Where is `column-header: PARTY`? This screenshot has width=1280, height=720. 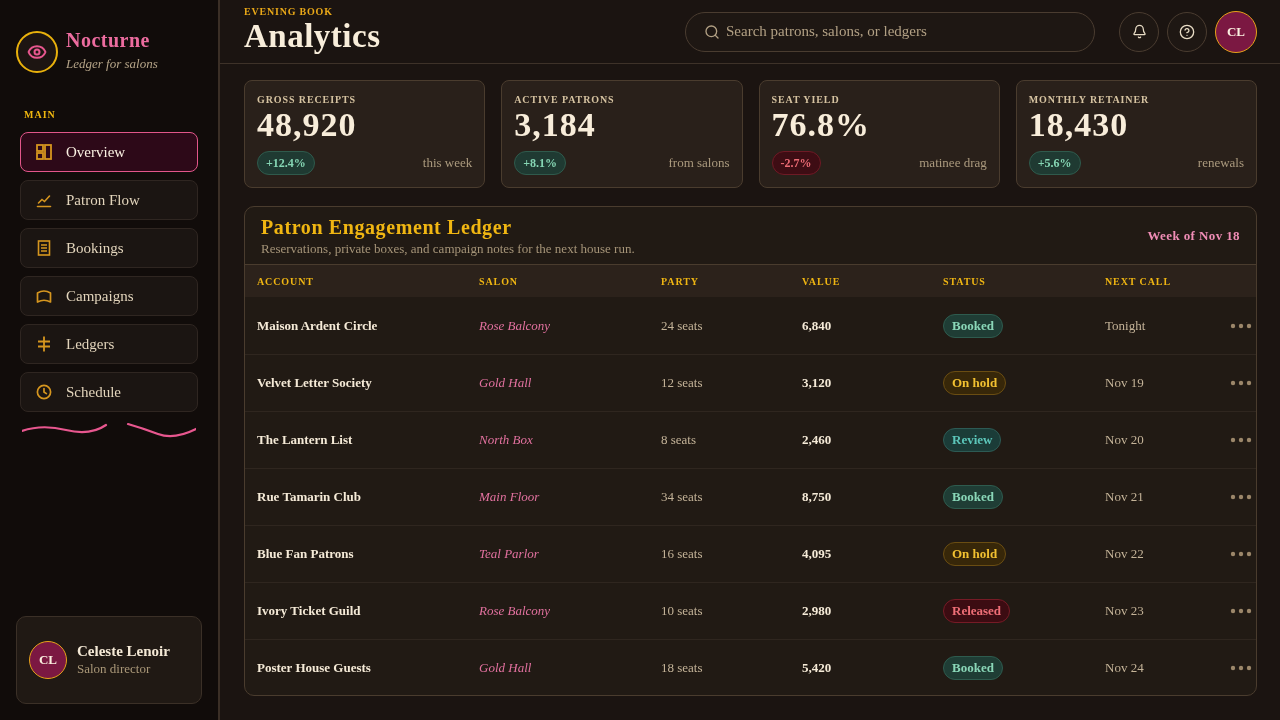 column-header: PARTY is located at coordinates (680, 281).